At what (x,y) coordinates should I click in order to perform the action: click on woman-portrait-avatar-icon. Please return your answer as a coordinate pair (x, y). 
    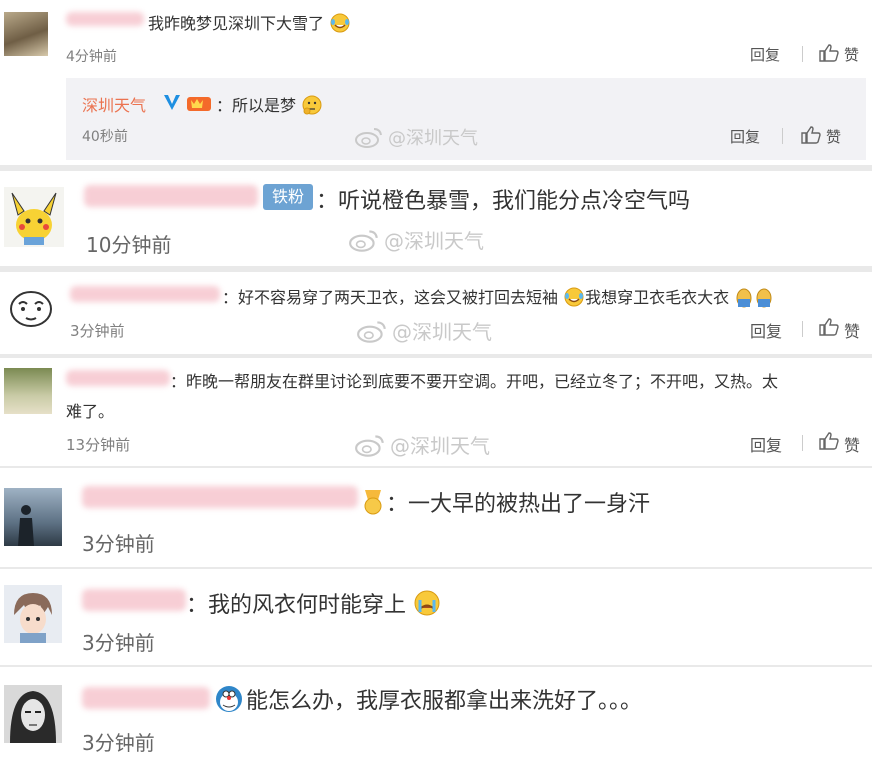
    Looking at the image, I should click on (33, 714).